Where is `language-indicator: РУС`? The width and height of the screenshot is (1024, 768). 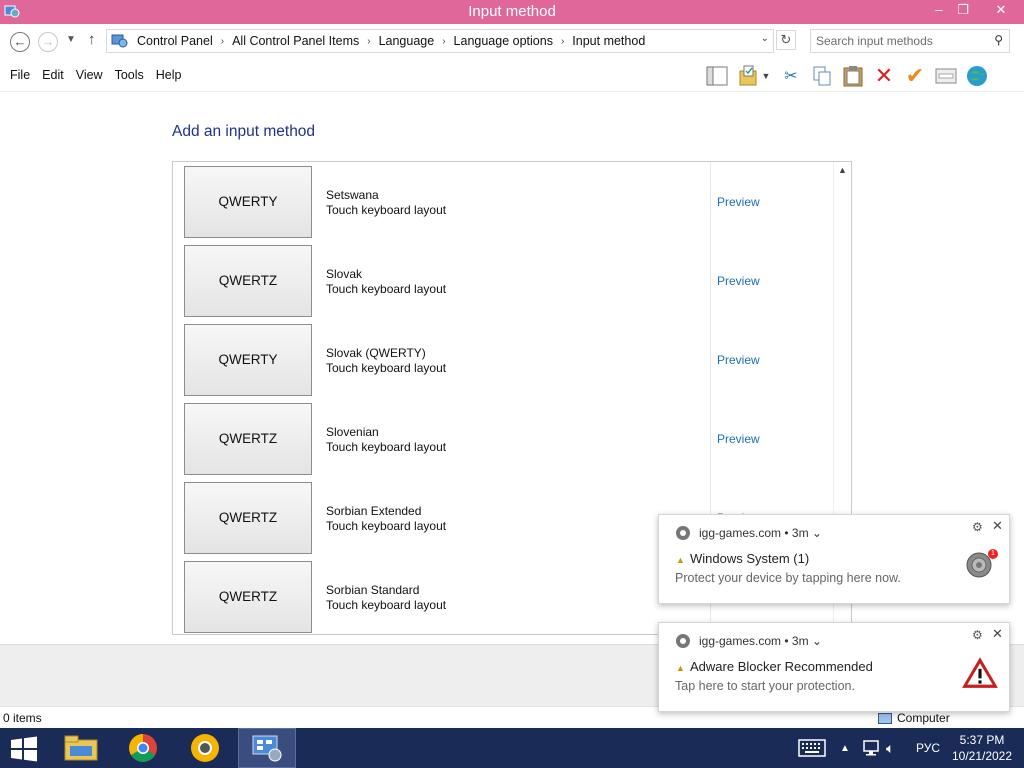 language-indicator: РУС is located at coordinates (928, 748).